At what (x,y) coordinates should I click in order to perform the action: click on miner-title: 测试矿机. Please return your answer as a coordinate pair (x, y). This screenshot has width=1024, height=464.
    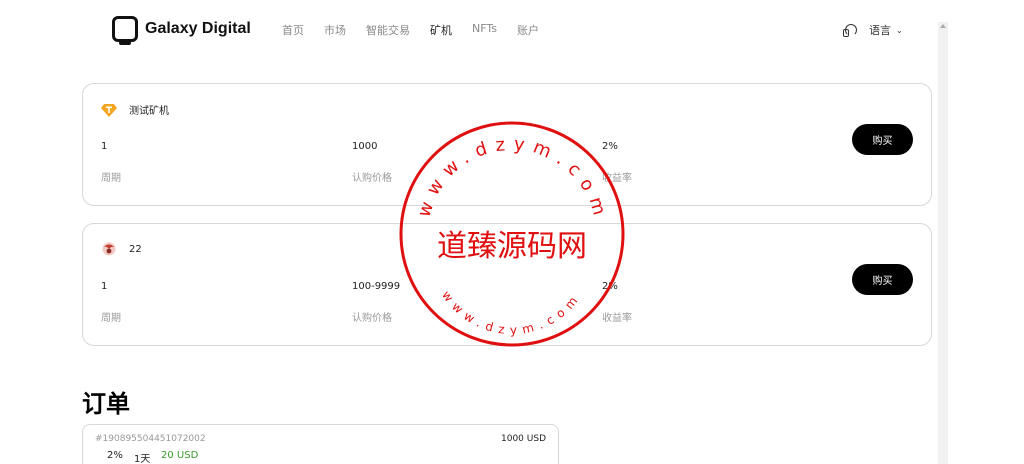
    Looking at the image, I should click on (135, 109).